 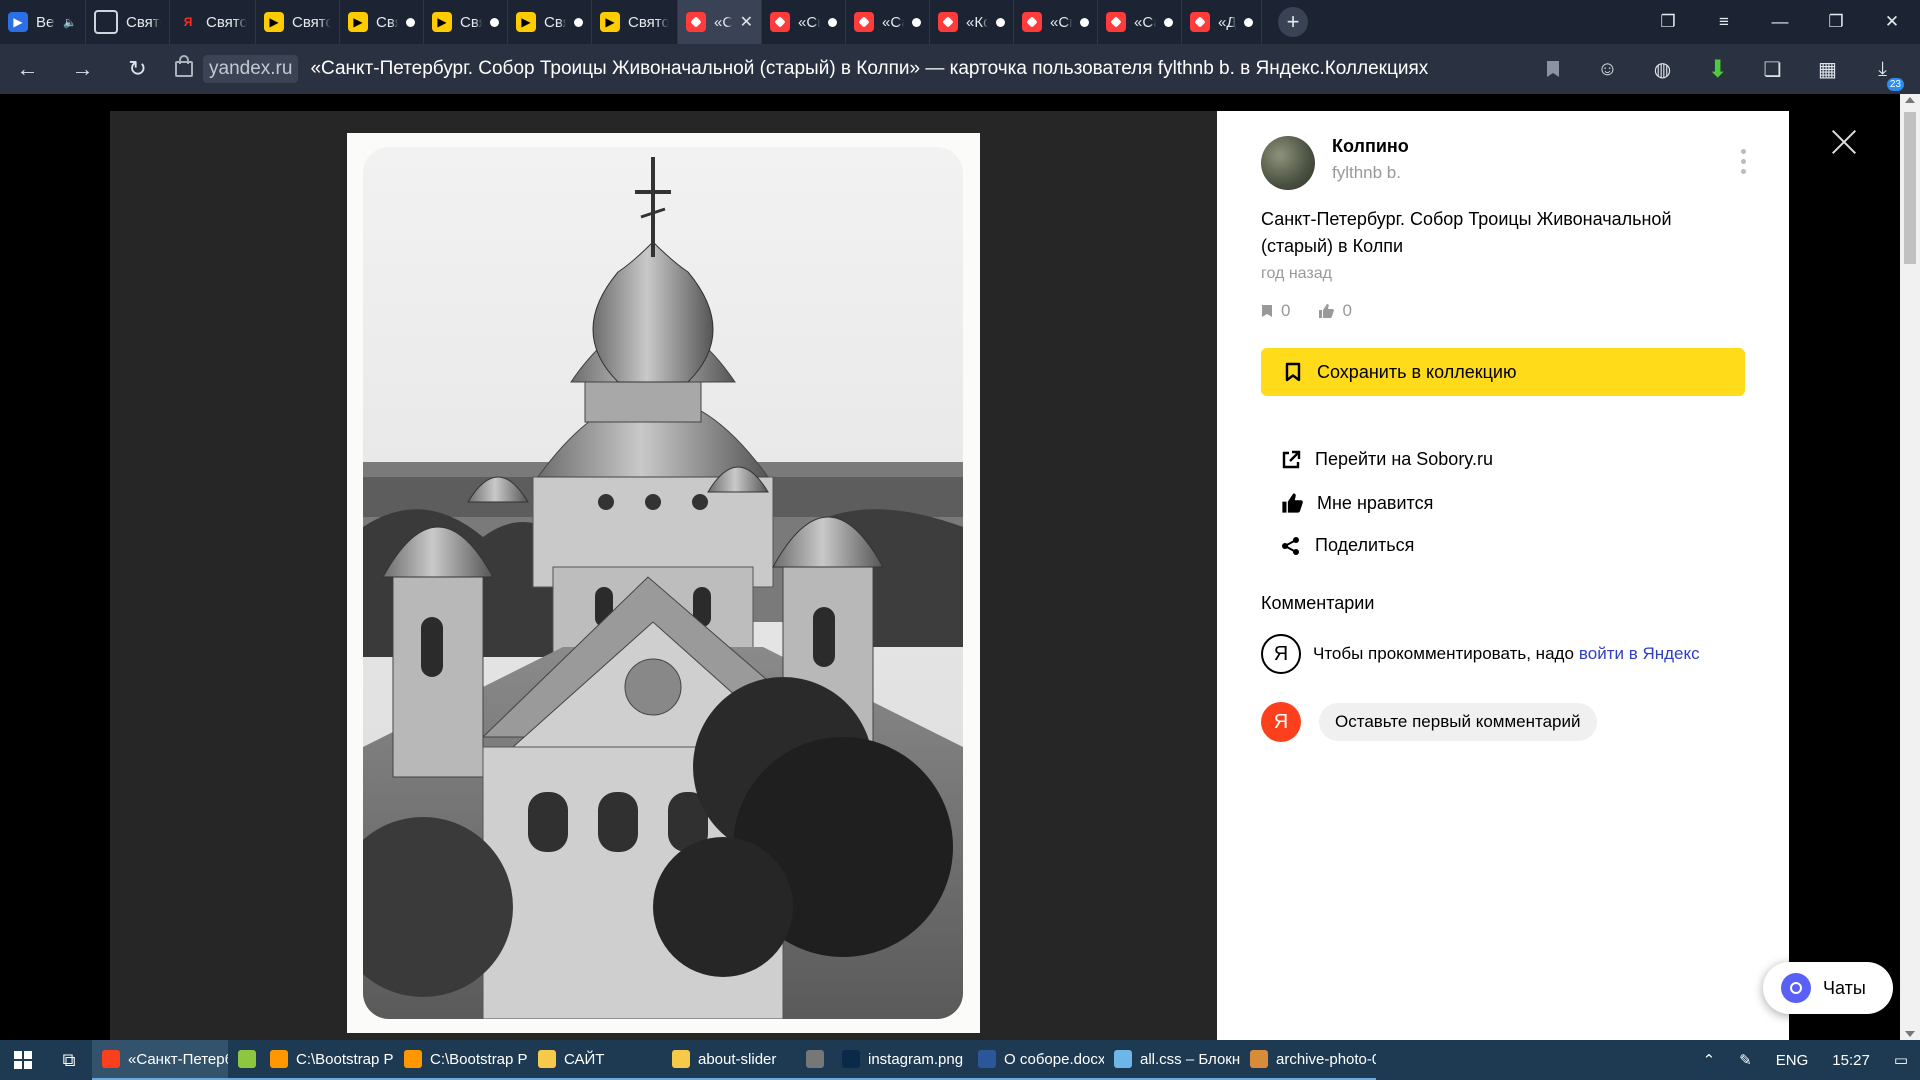 I want to click on page-scrollbar, so click(x=1910, y=567).